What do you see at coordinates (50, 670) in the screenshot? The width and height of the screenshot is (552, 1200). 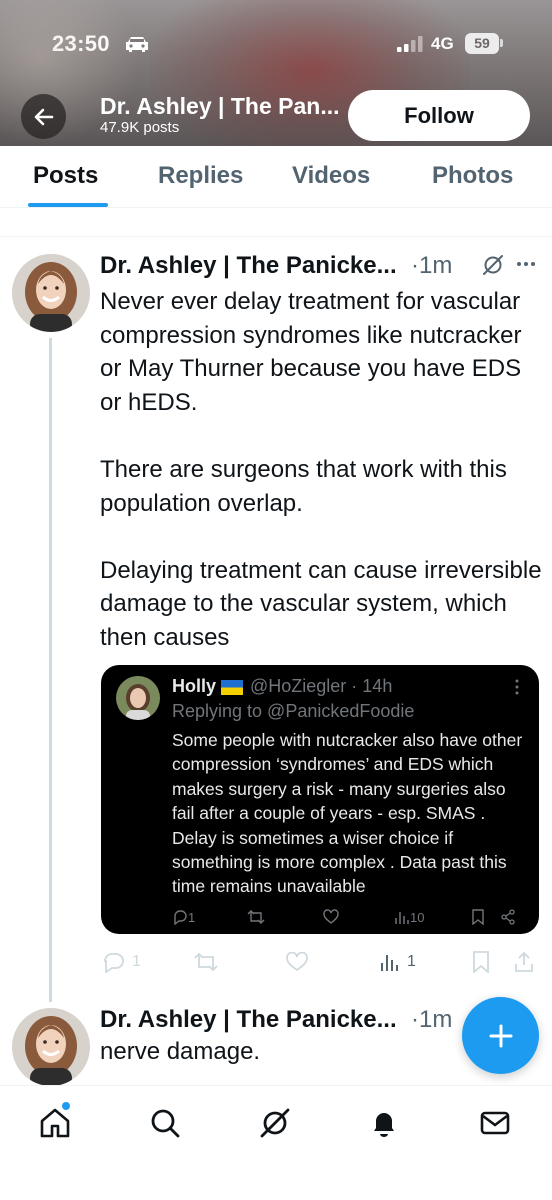 I see `thread-line` at bounding box center [50, 670].